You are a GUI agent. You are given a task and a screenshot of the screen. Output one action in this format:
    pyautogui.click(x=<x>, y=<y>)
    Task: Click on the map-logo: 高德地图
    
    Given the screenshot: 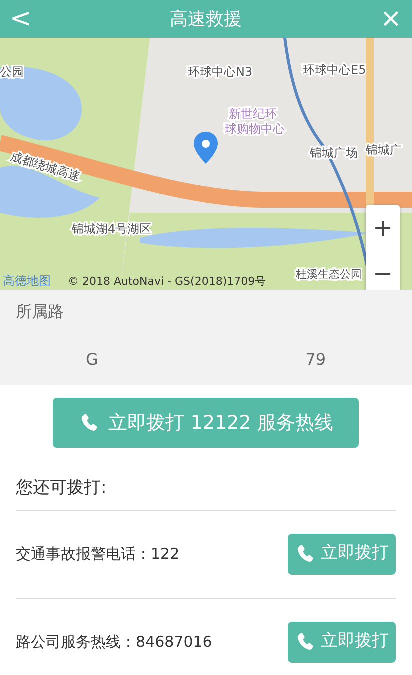 What is the action you would take?
    pyautogui.click(x=27, y=281)
    